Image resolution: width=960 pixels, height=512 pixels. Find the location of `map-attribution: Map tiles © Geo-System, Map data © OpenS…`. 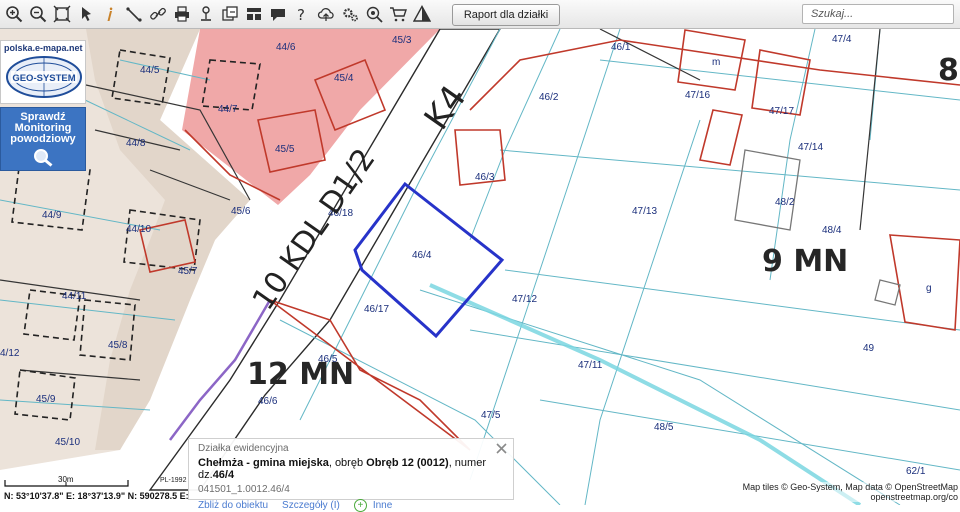

map-attribution: Map tiles © Geo-System, Map data © OpenS… is located at coordinates (850, 492).